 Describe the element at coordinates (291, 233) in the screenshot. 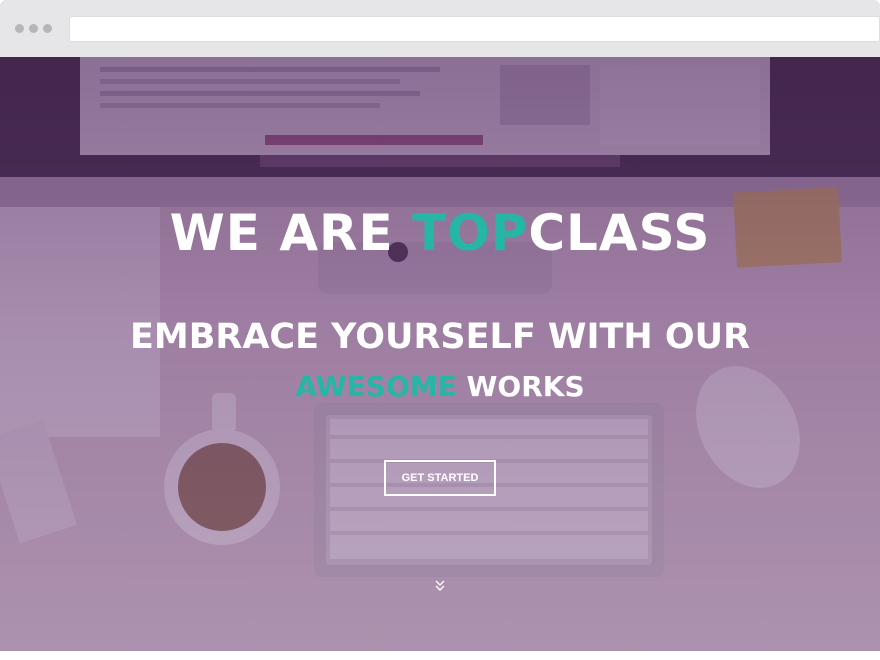

I see `headline-text-start: WE ARE` at that location.